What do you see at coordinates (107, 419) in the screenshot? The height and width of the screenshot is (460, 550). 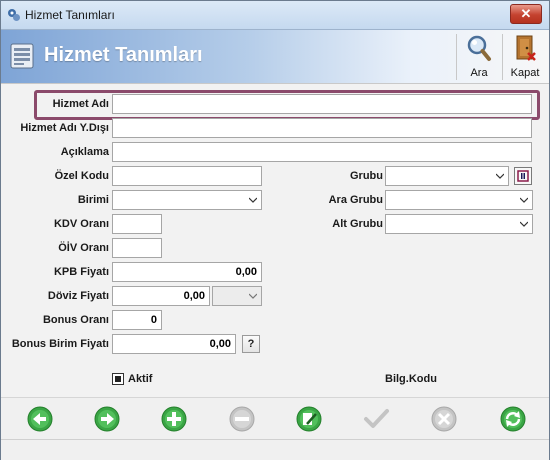 I see `arrow-right-icon` at bounding box center [107, 419].